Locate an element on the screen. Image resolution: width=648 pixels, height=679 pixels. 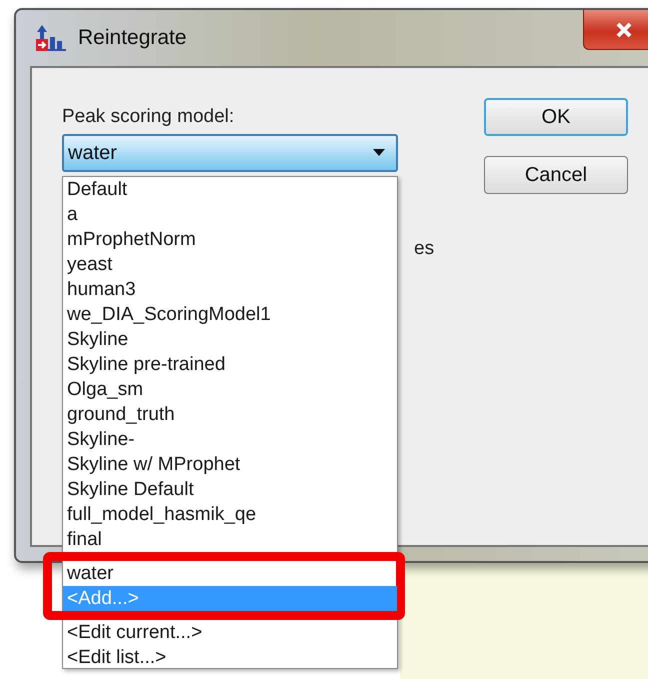
dropdown-option: Skyline is located at coordinates (230, 339).